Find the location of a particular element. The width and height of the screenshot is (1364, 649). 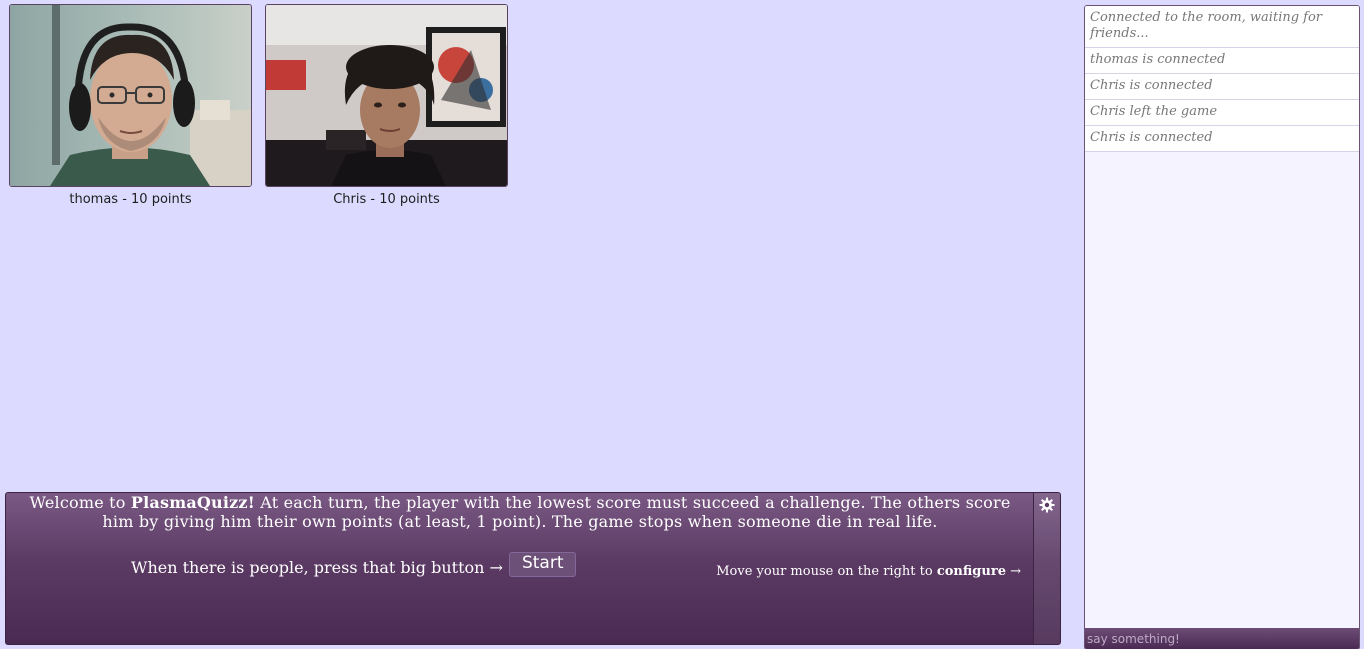

webcam-image-chris is located at coordinates (386, 95).